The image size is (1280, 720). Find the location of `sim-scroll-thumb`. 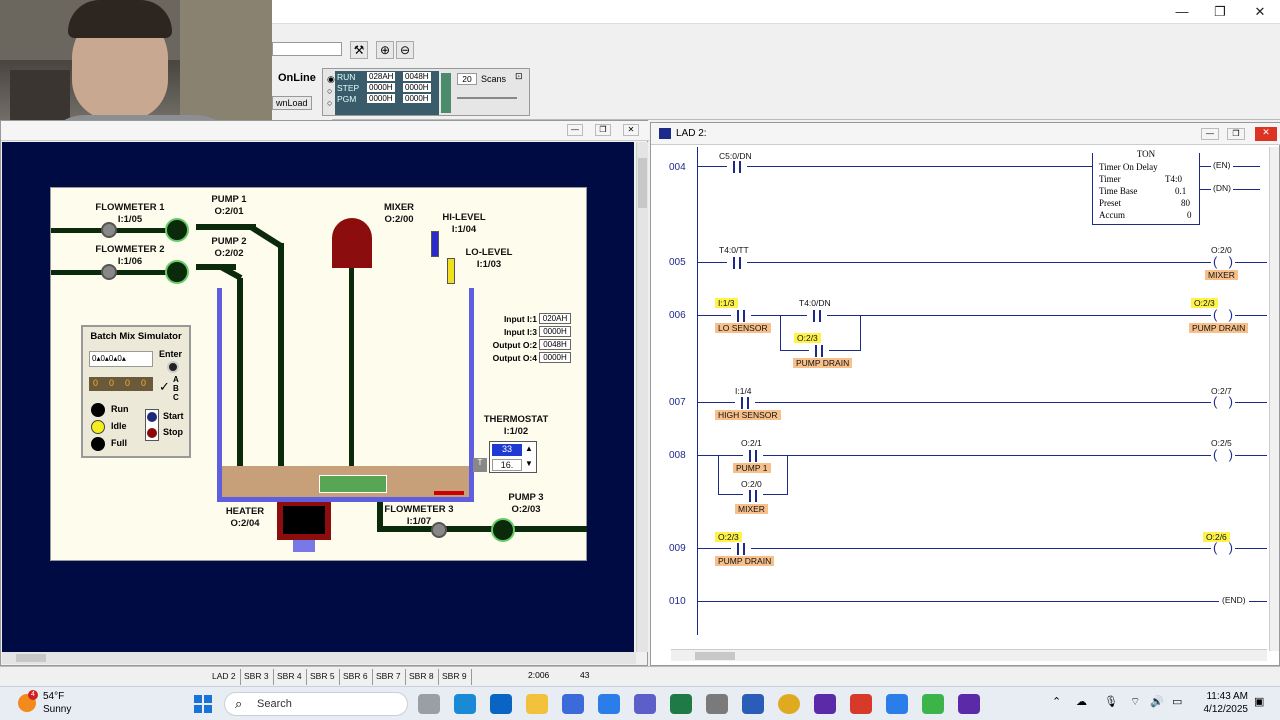

sim-scroll-thumb is located at coordinates (642, 183).